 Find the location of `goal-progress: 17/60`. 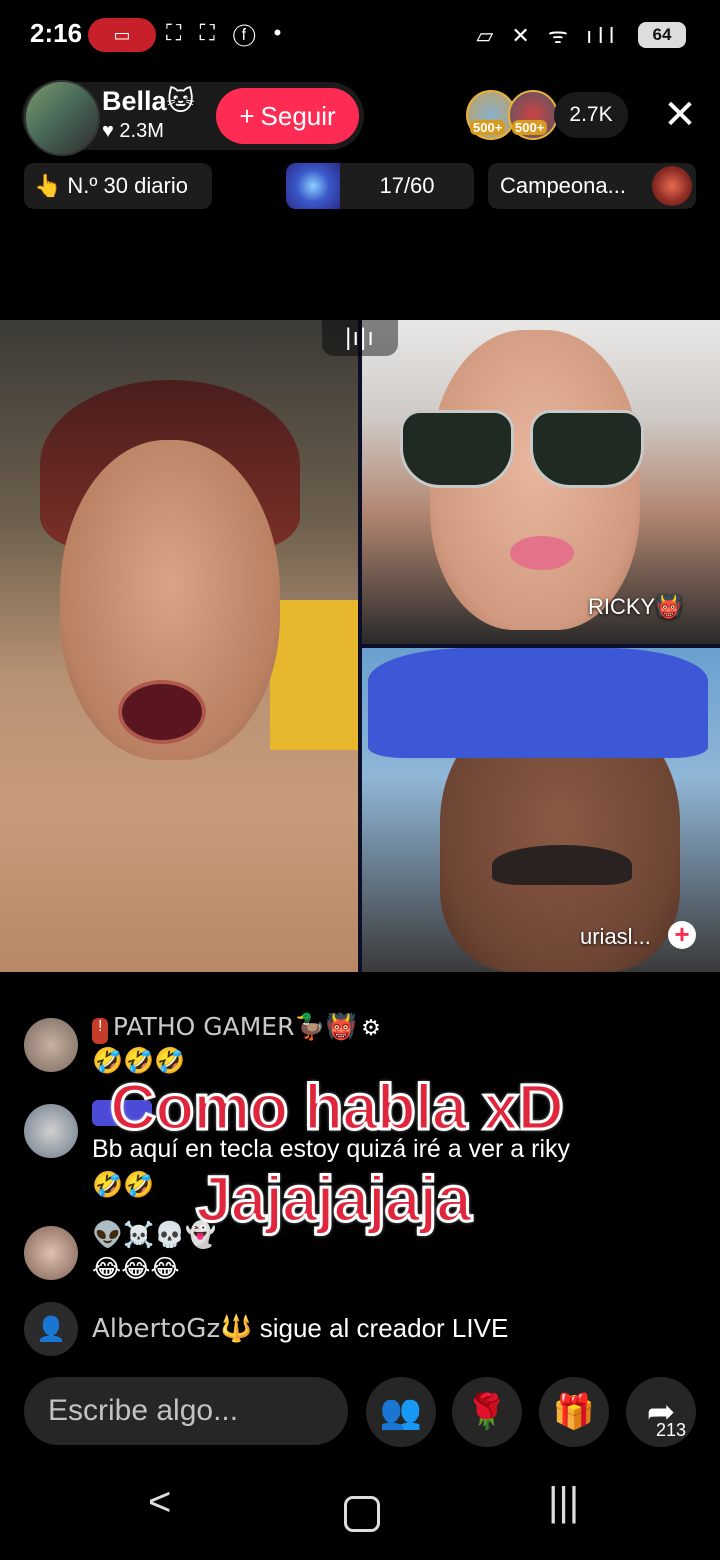

goal-progress: 17/60 is located at coordinates (407, 185).